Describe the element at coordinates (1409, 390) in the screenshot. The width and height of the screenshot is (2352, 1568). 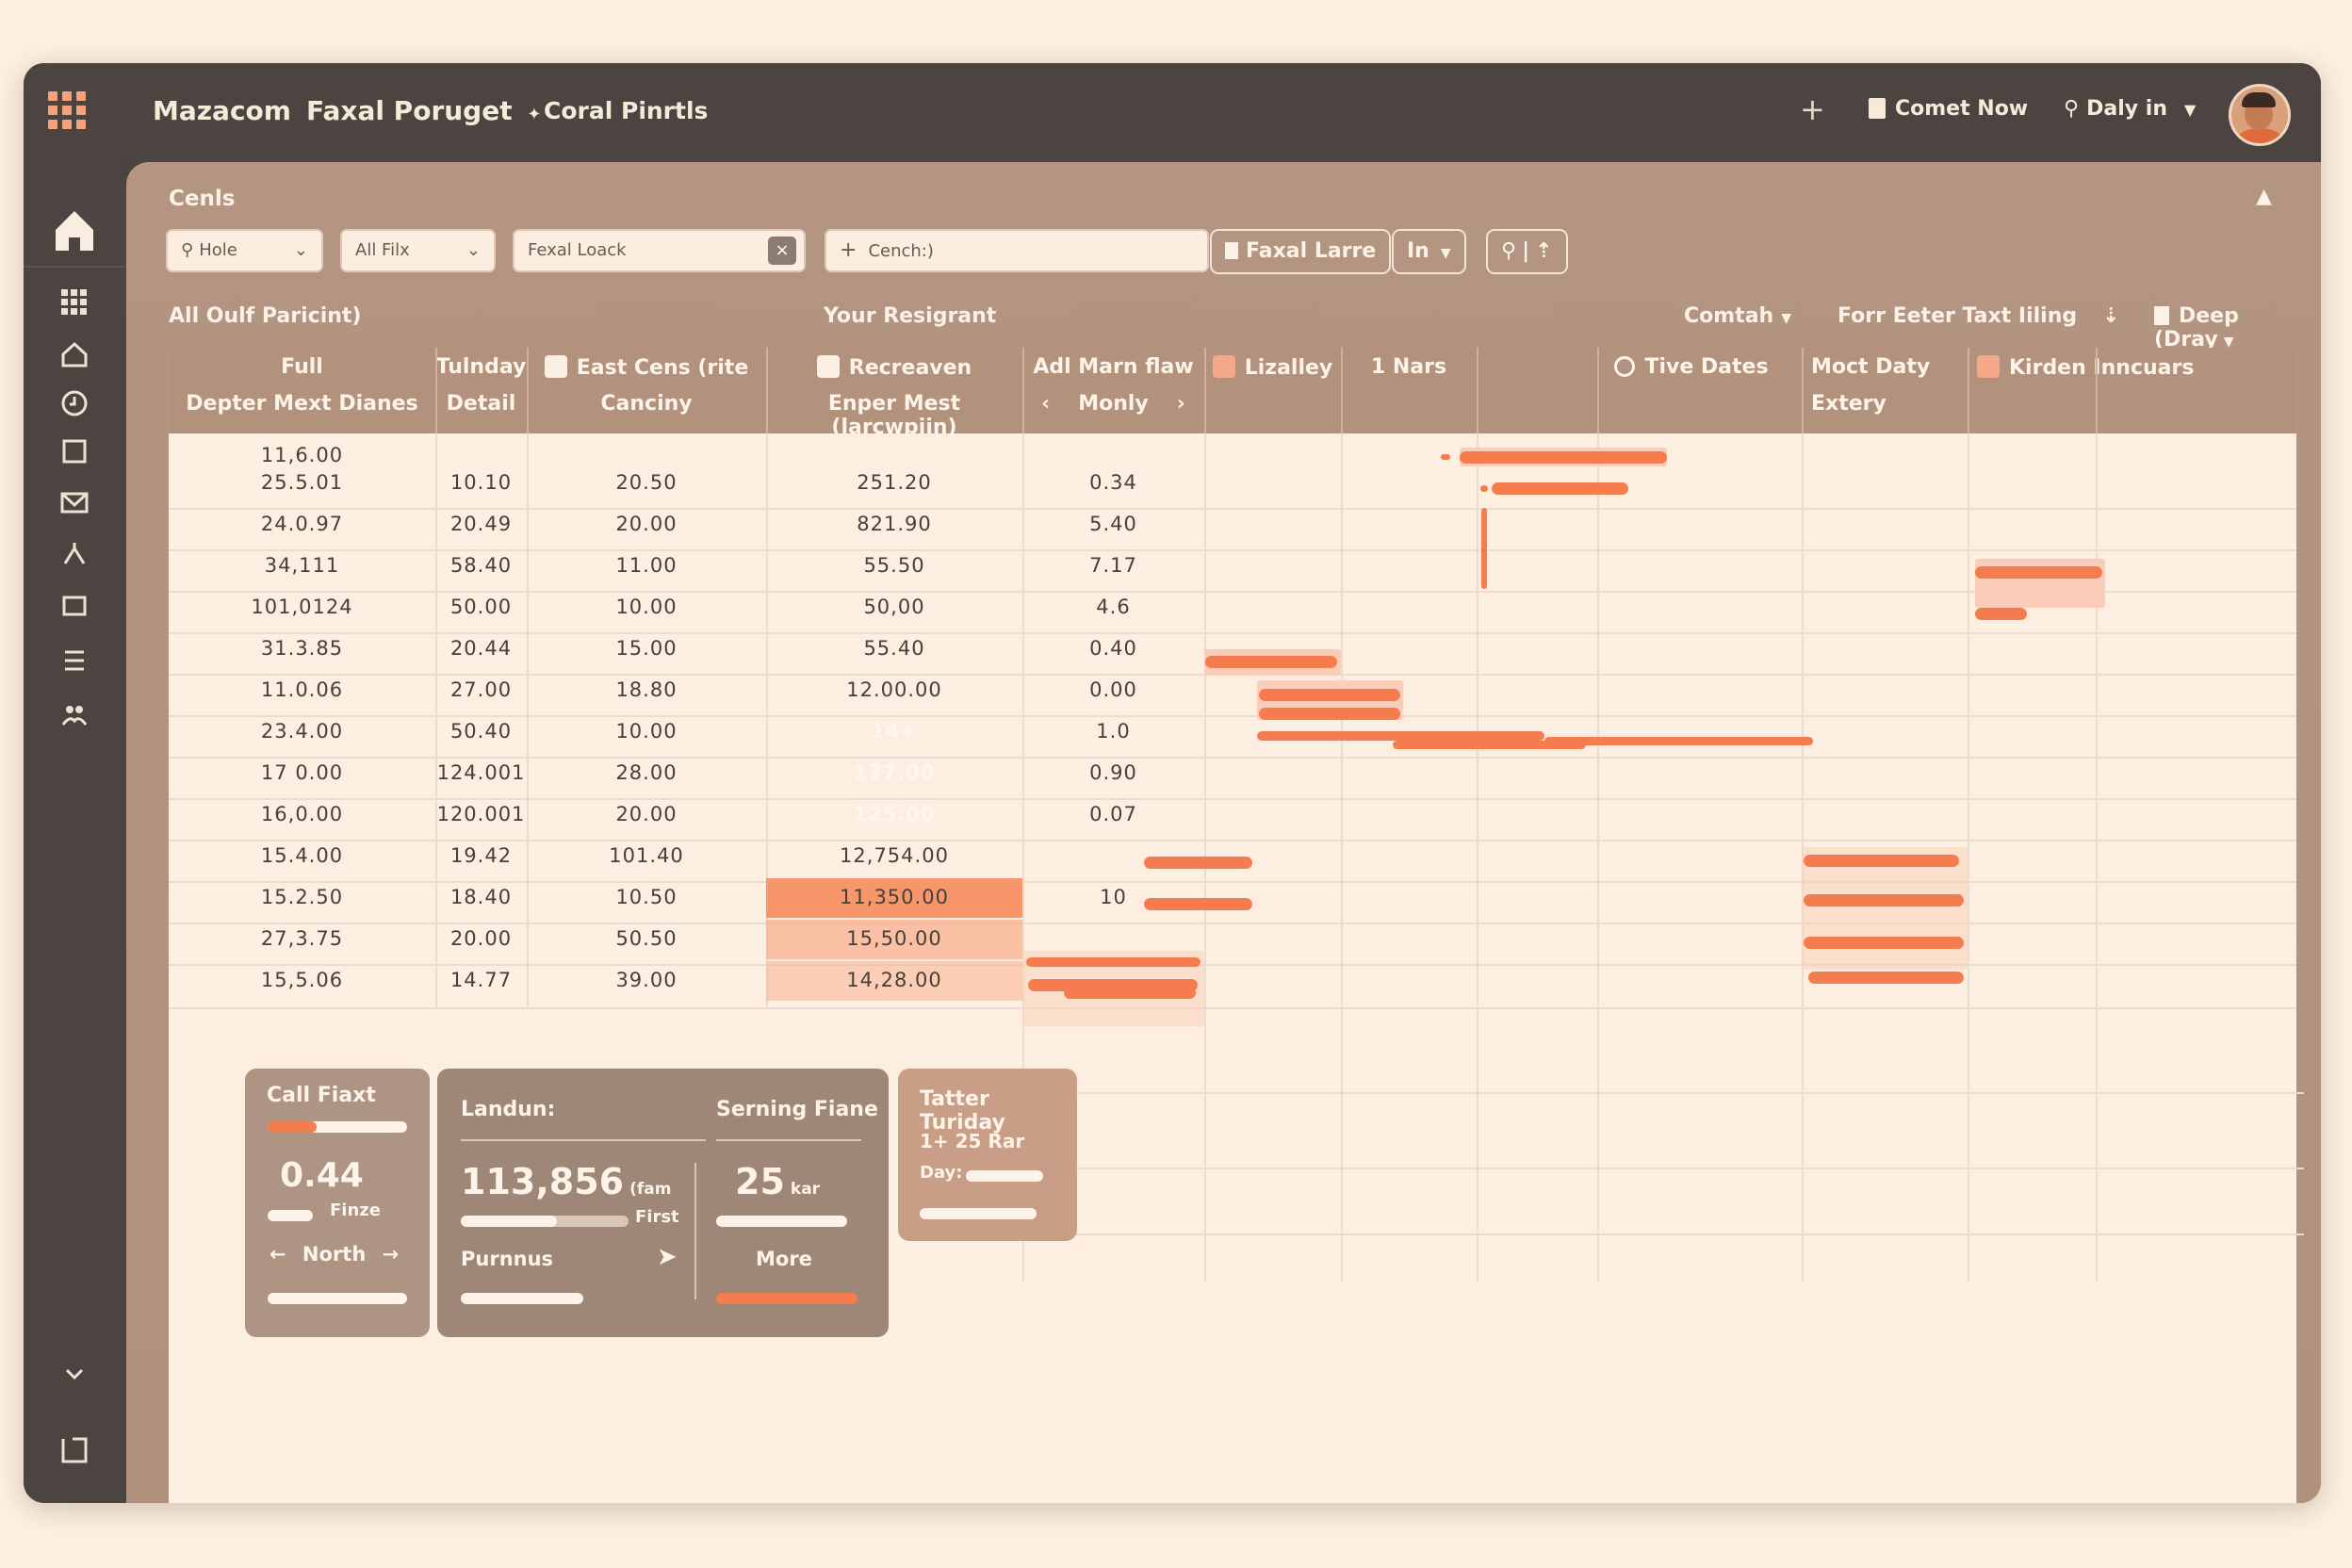
I see `column-header: 1 Nars` at that location.